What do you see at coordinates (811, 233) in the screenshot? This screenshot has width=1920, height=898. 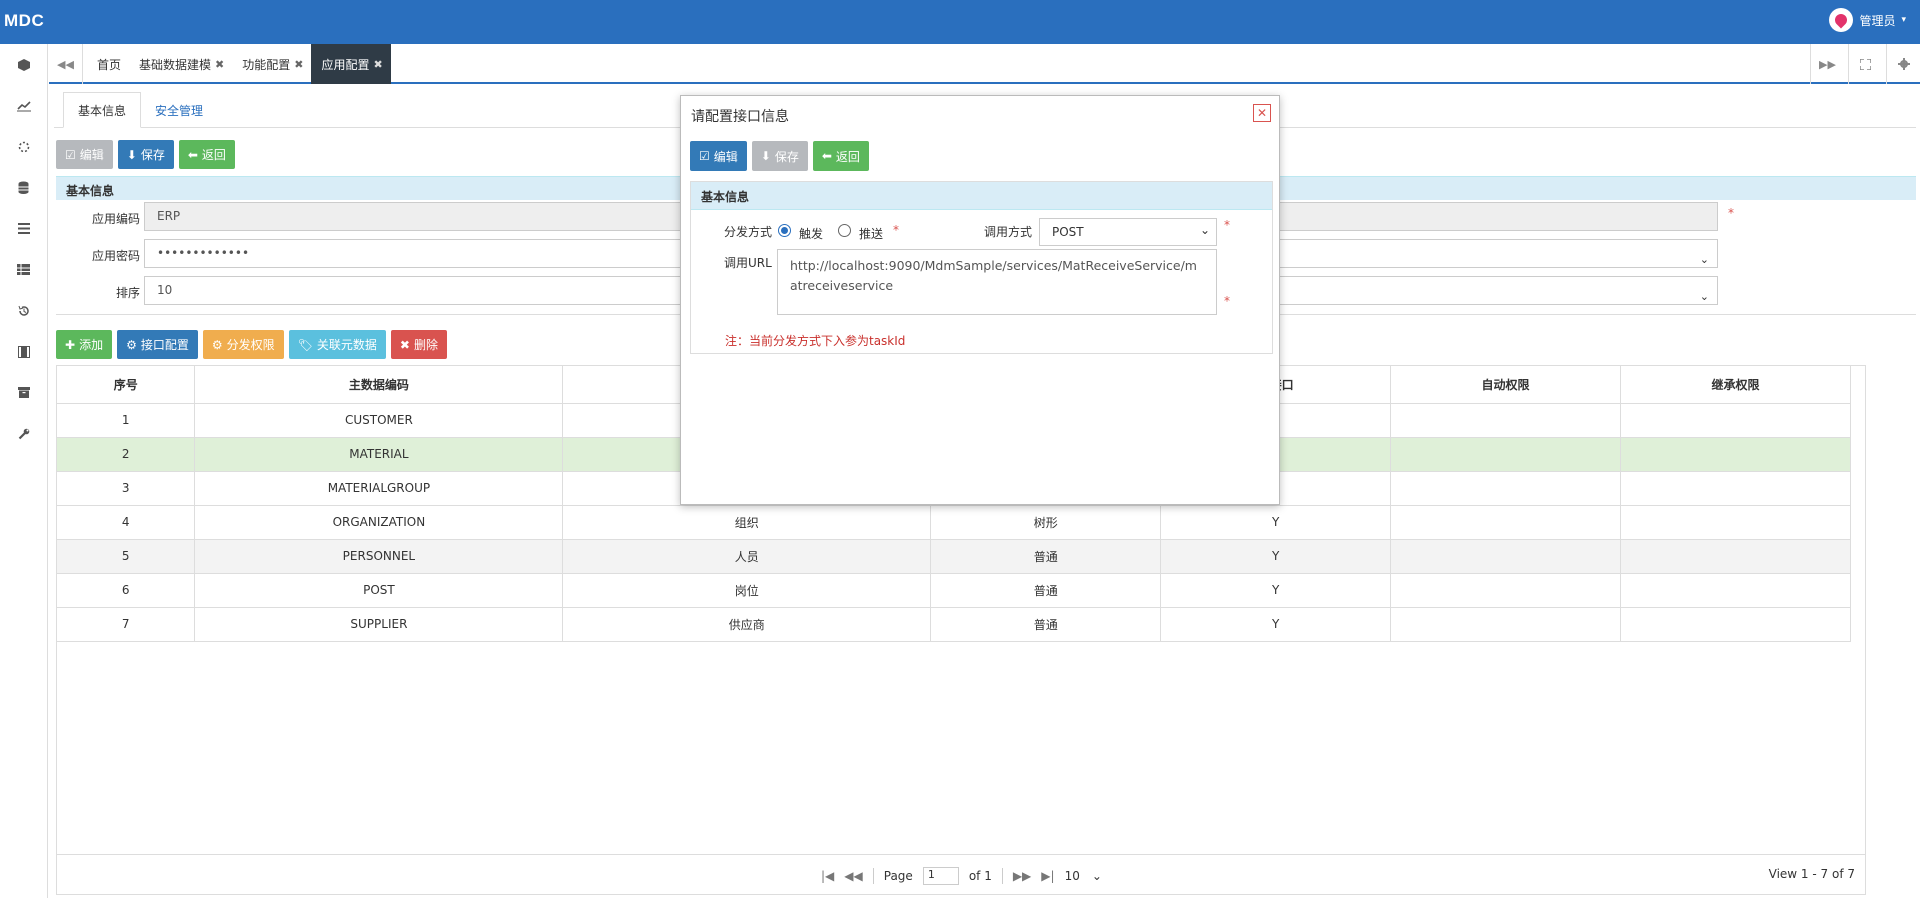 I see `radio-trigger-label: 触发` at bounding box center [811, 233].